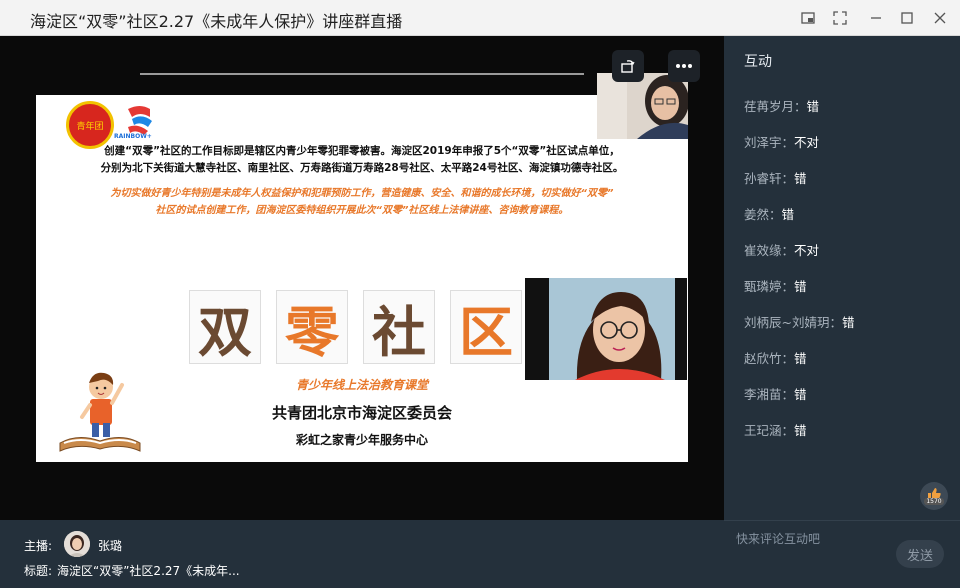 The image size is (960, 588). I want to click on comment-author: 刘泽宇, so click(763, 142).